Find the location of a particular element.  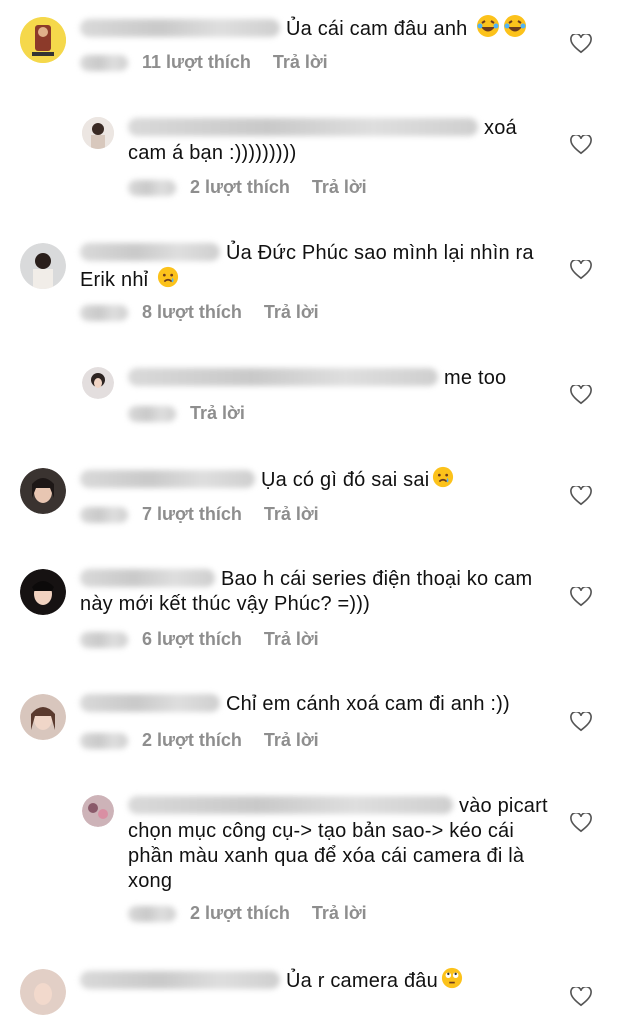

like-count: 8 lượt thích is located at coordinates (192, 312).